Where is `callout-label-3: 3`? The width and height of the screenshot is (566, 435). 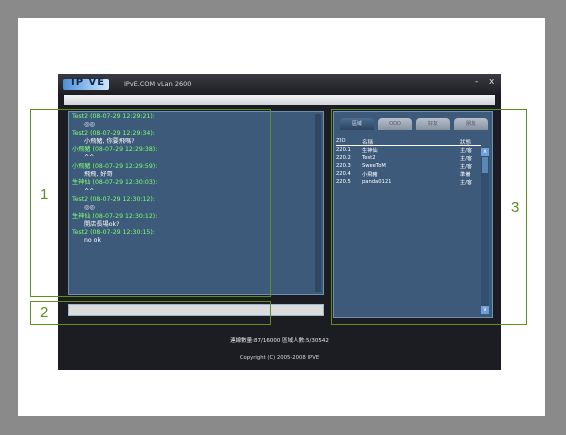 callout-label-3: 3 is located at coordinates (515, 207).